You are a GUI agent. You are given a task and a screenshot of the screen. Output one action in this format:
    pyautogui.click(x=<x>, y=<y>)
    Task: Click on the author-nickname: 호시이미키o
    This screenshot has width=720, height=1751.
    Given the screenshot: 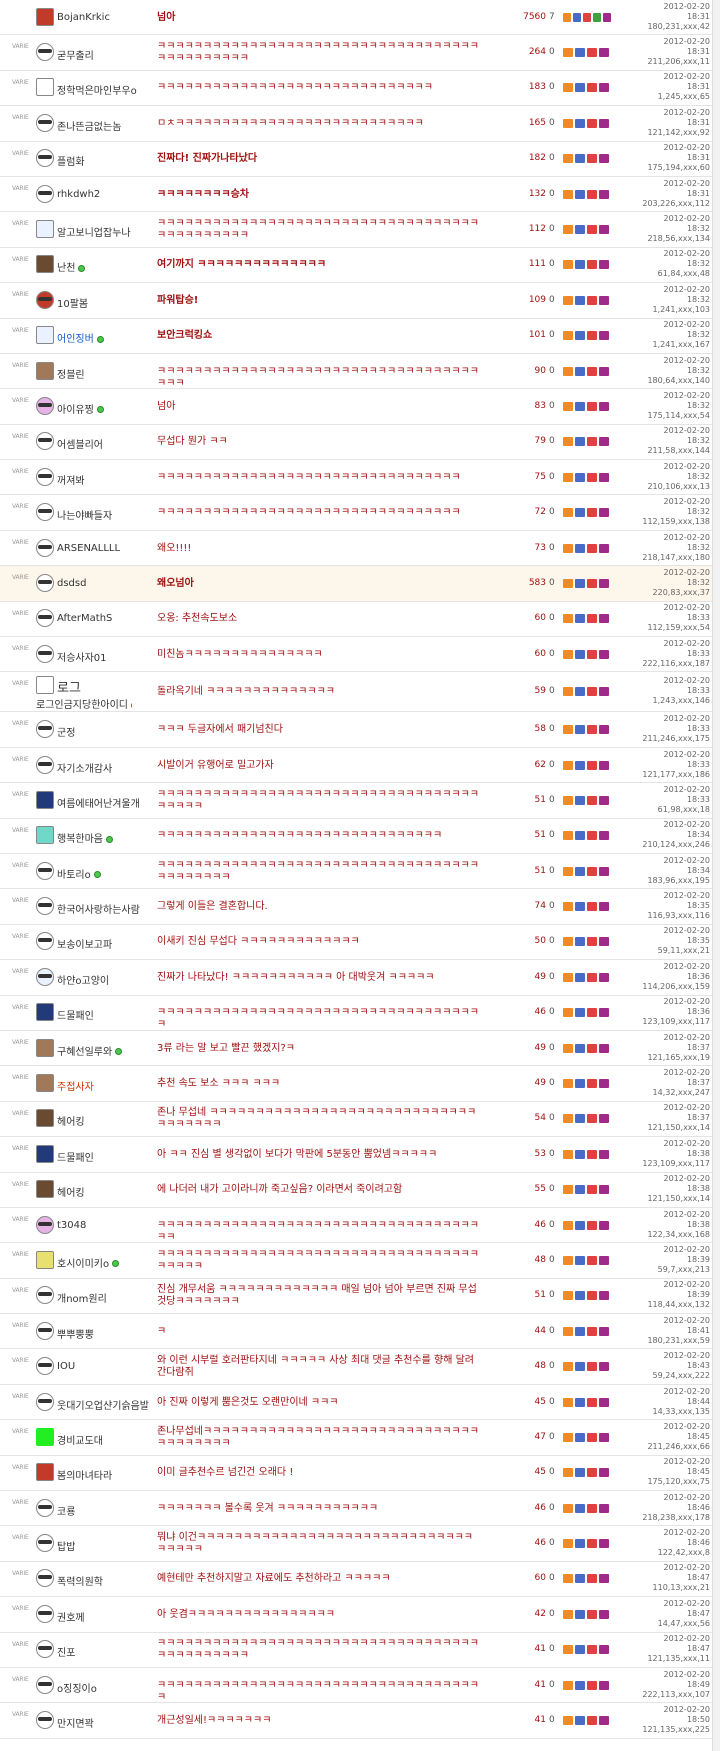 What is the action you would take?
    pyautogui.click(x=88, y=1262)
    